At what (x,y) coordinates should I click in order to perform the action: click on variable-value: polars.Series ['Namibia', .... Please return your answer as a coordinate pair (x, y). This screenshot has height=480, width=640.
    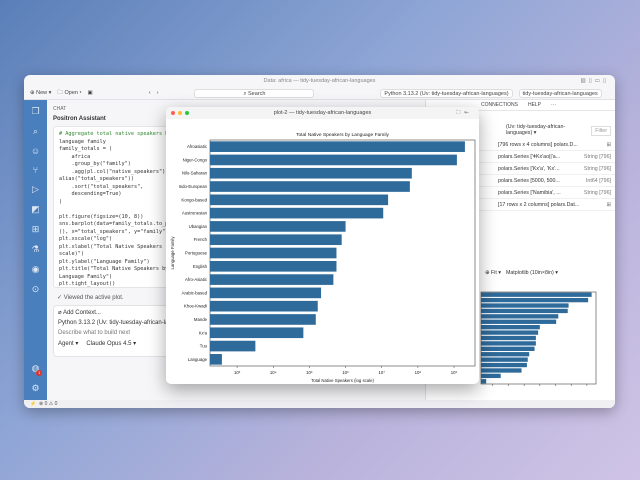
    Looking at the image, I should click on (529, 192).